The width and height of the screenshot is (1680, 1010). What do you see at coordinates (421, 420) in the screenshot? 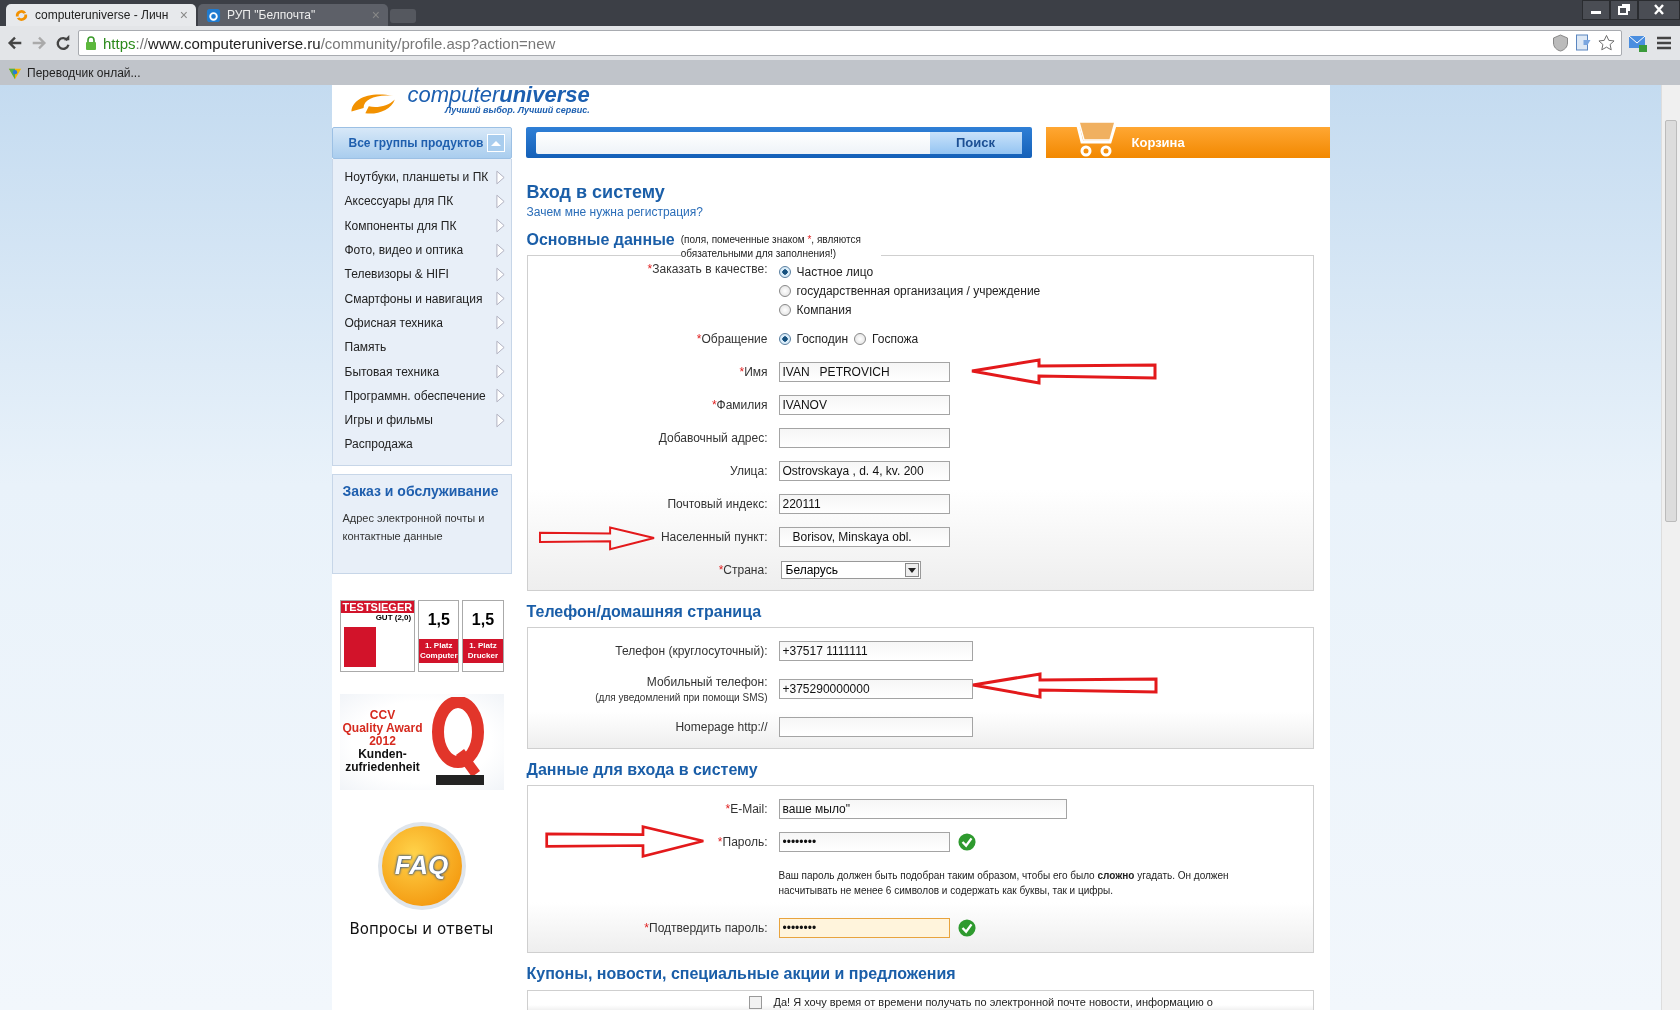
I see `category-link: Игры и фильмы` at bounding box center [421, 420].